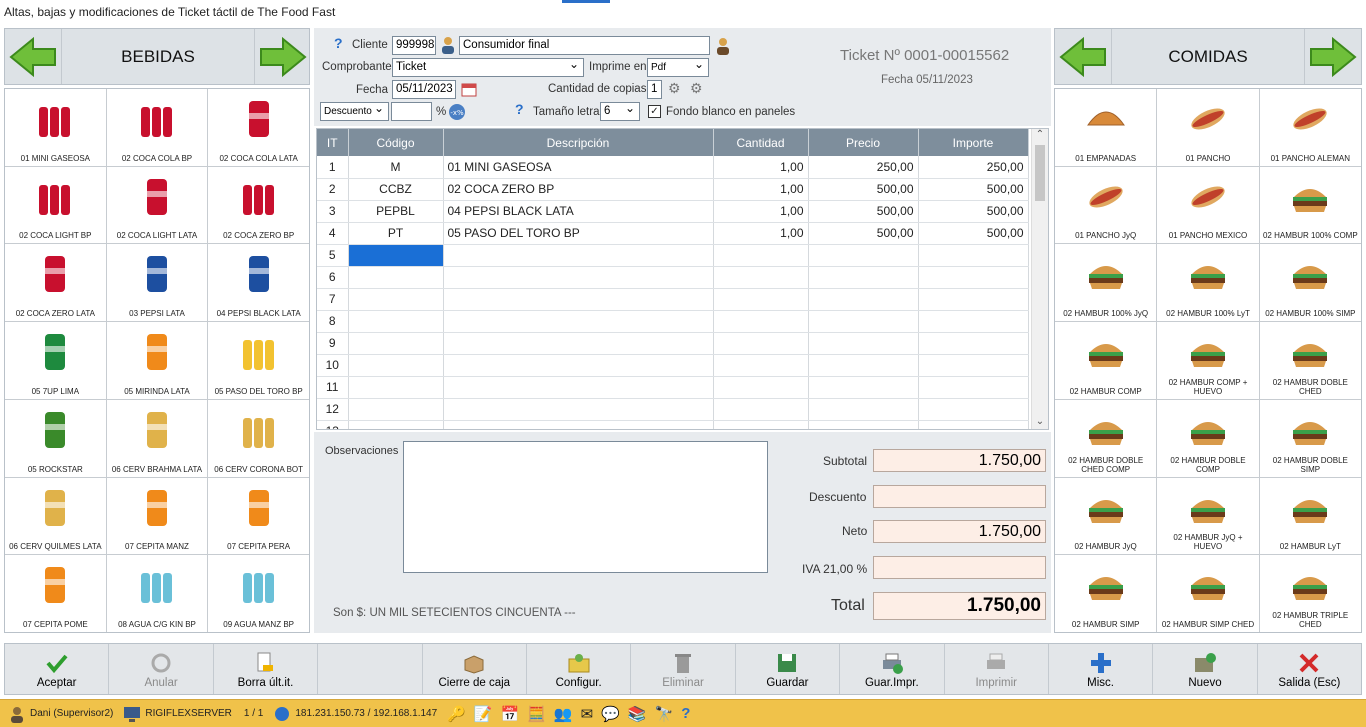  What do you see at coordinates (673, 255) in the screenshot?
I see `table-row: 5` at bounding box center [673, 255].